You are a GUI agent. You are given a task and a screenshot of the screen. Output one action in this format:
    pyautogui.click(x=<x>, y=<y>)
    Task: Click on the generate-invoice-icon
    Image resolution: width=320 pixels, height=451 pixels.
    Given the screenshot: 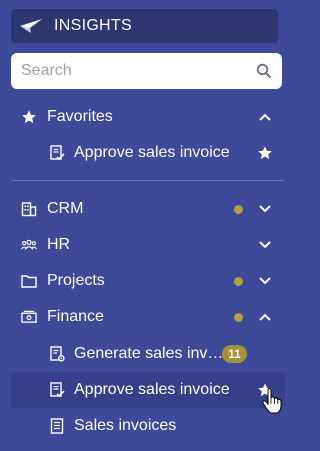 What is the action you would take?
    pyautogui.click(x=57, y=354)
    